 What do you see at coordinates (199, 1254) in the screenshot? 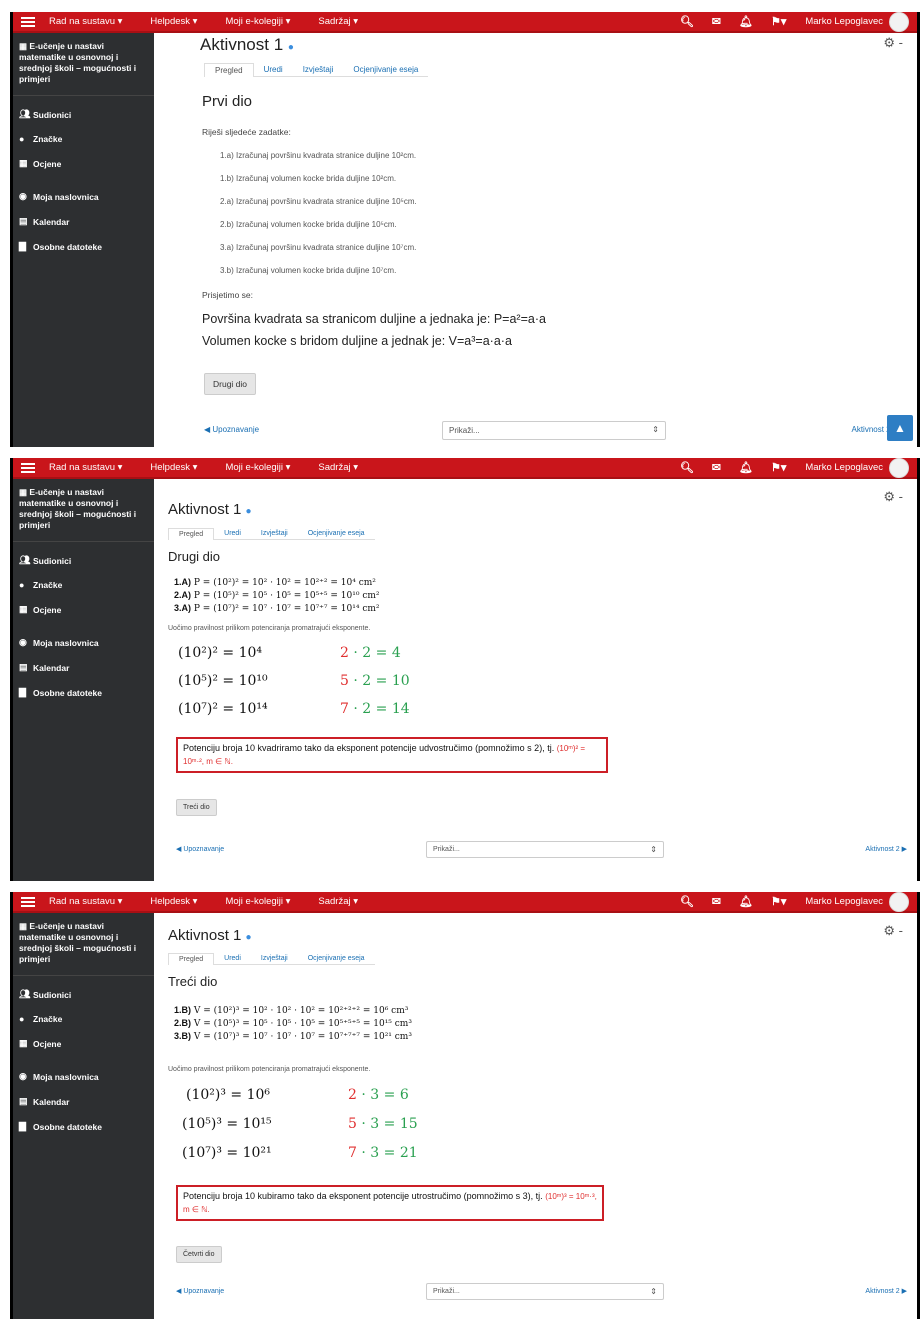
I see `next-part-button: Četvrti dio` at bounding box center [199, 1254].